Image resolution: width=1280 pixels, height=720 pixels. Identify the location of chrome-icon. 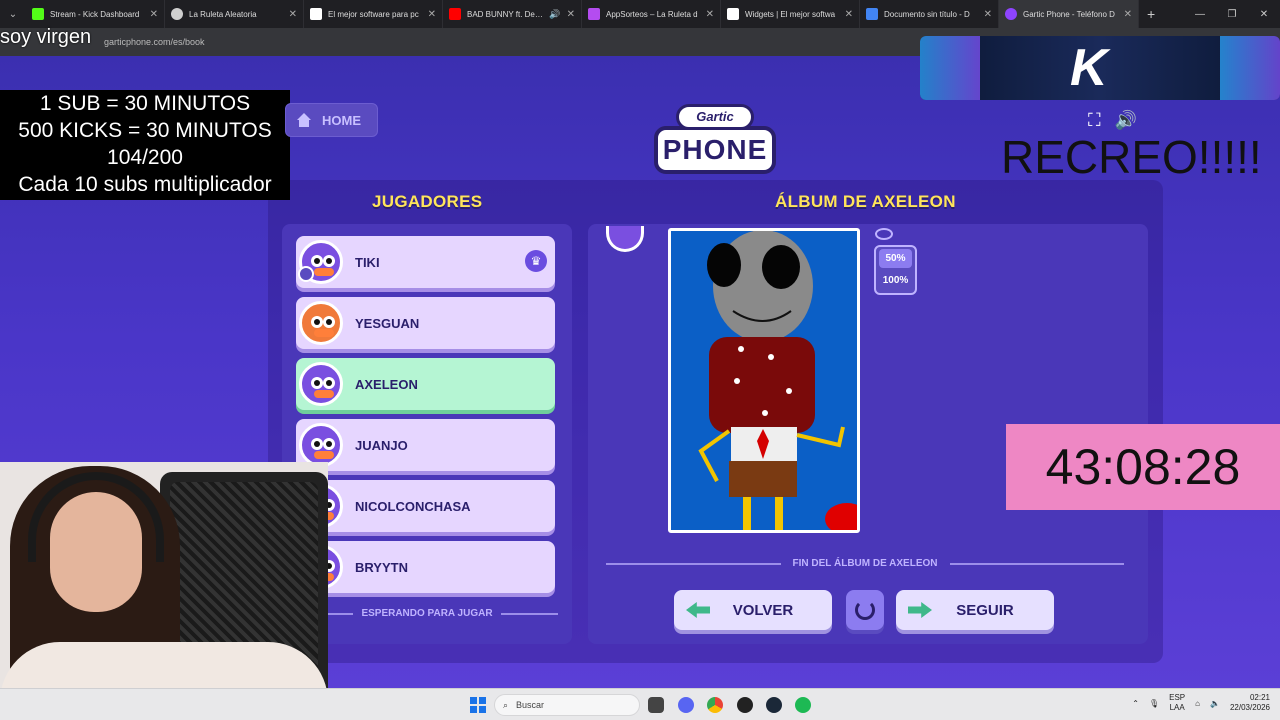
(715, 705).